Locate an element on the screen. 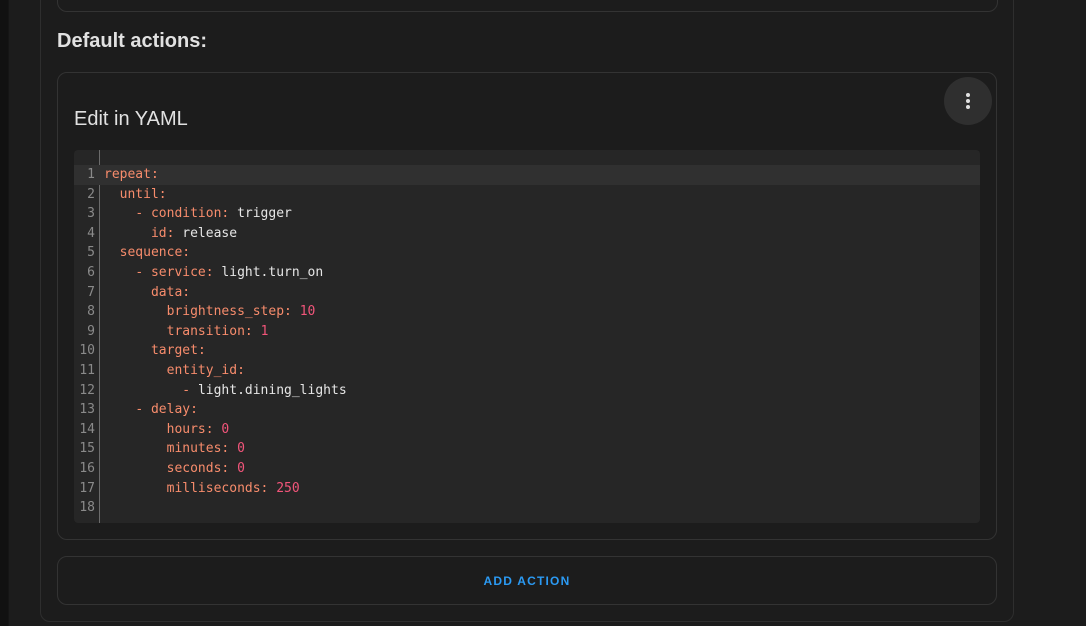 This screenshot has width=1086, height=626. yaml-string-value: trigger is located at coordinates (264, 214).